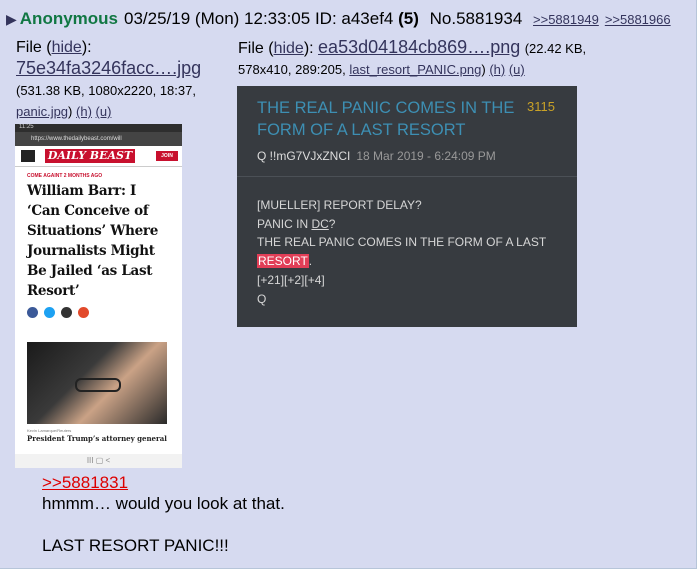  I want to click on q-text: ?, so click(332, 223).